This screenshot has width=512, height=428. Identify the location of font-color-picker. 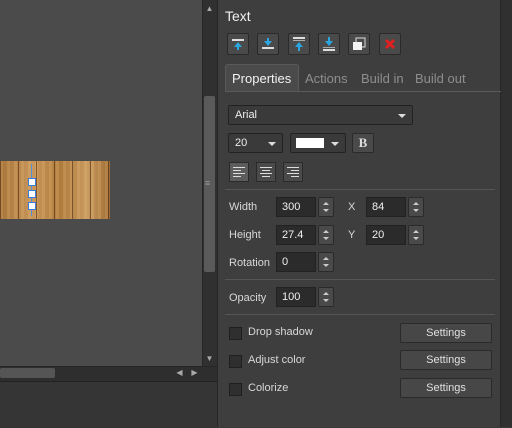
(318, 143).